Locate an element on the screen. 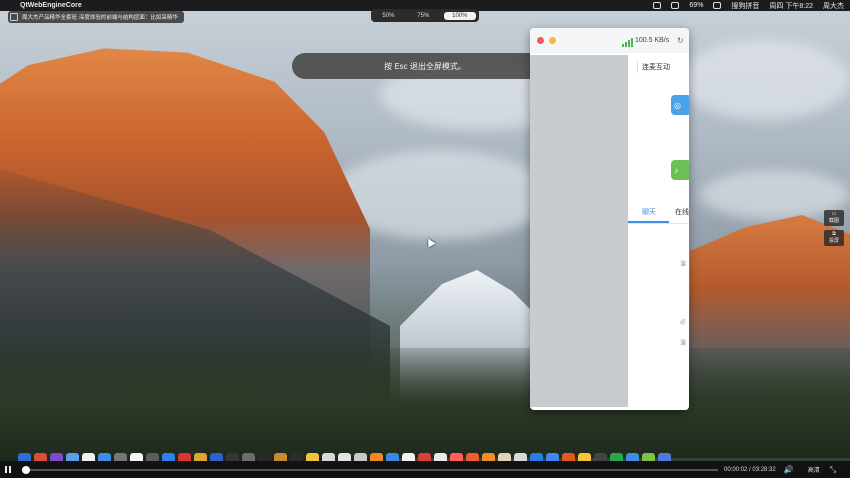  side-widget-label: 截图 is located at coordinates (833, 221).